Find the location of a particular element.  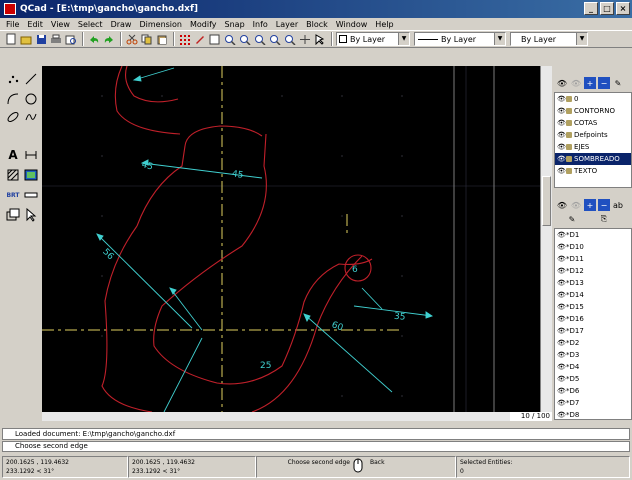

menu-edit: Edit is located at coordinates (35, 24).